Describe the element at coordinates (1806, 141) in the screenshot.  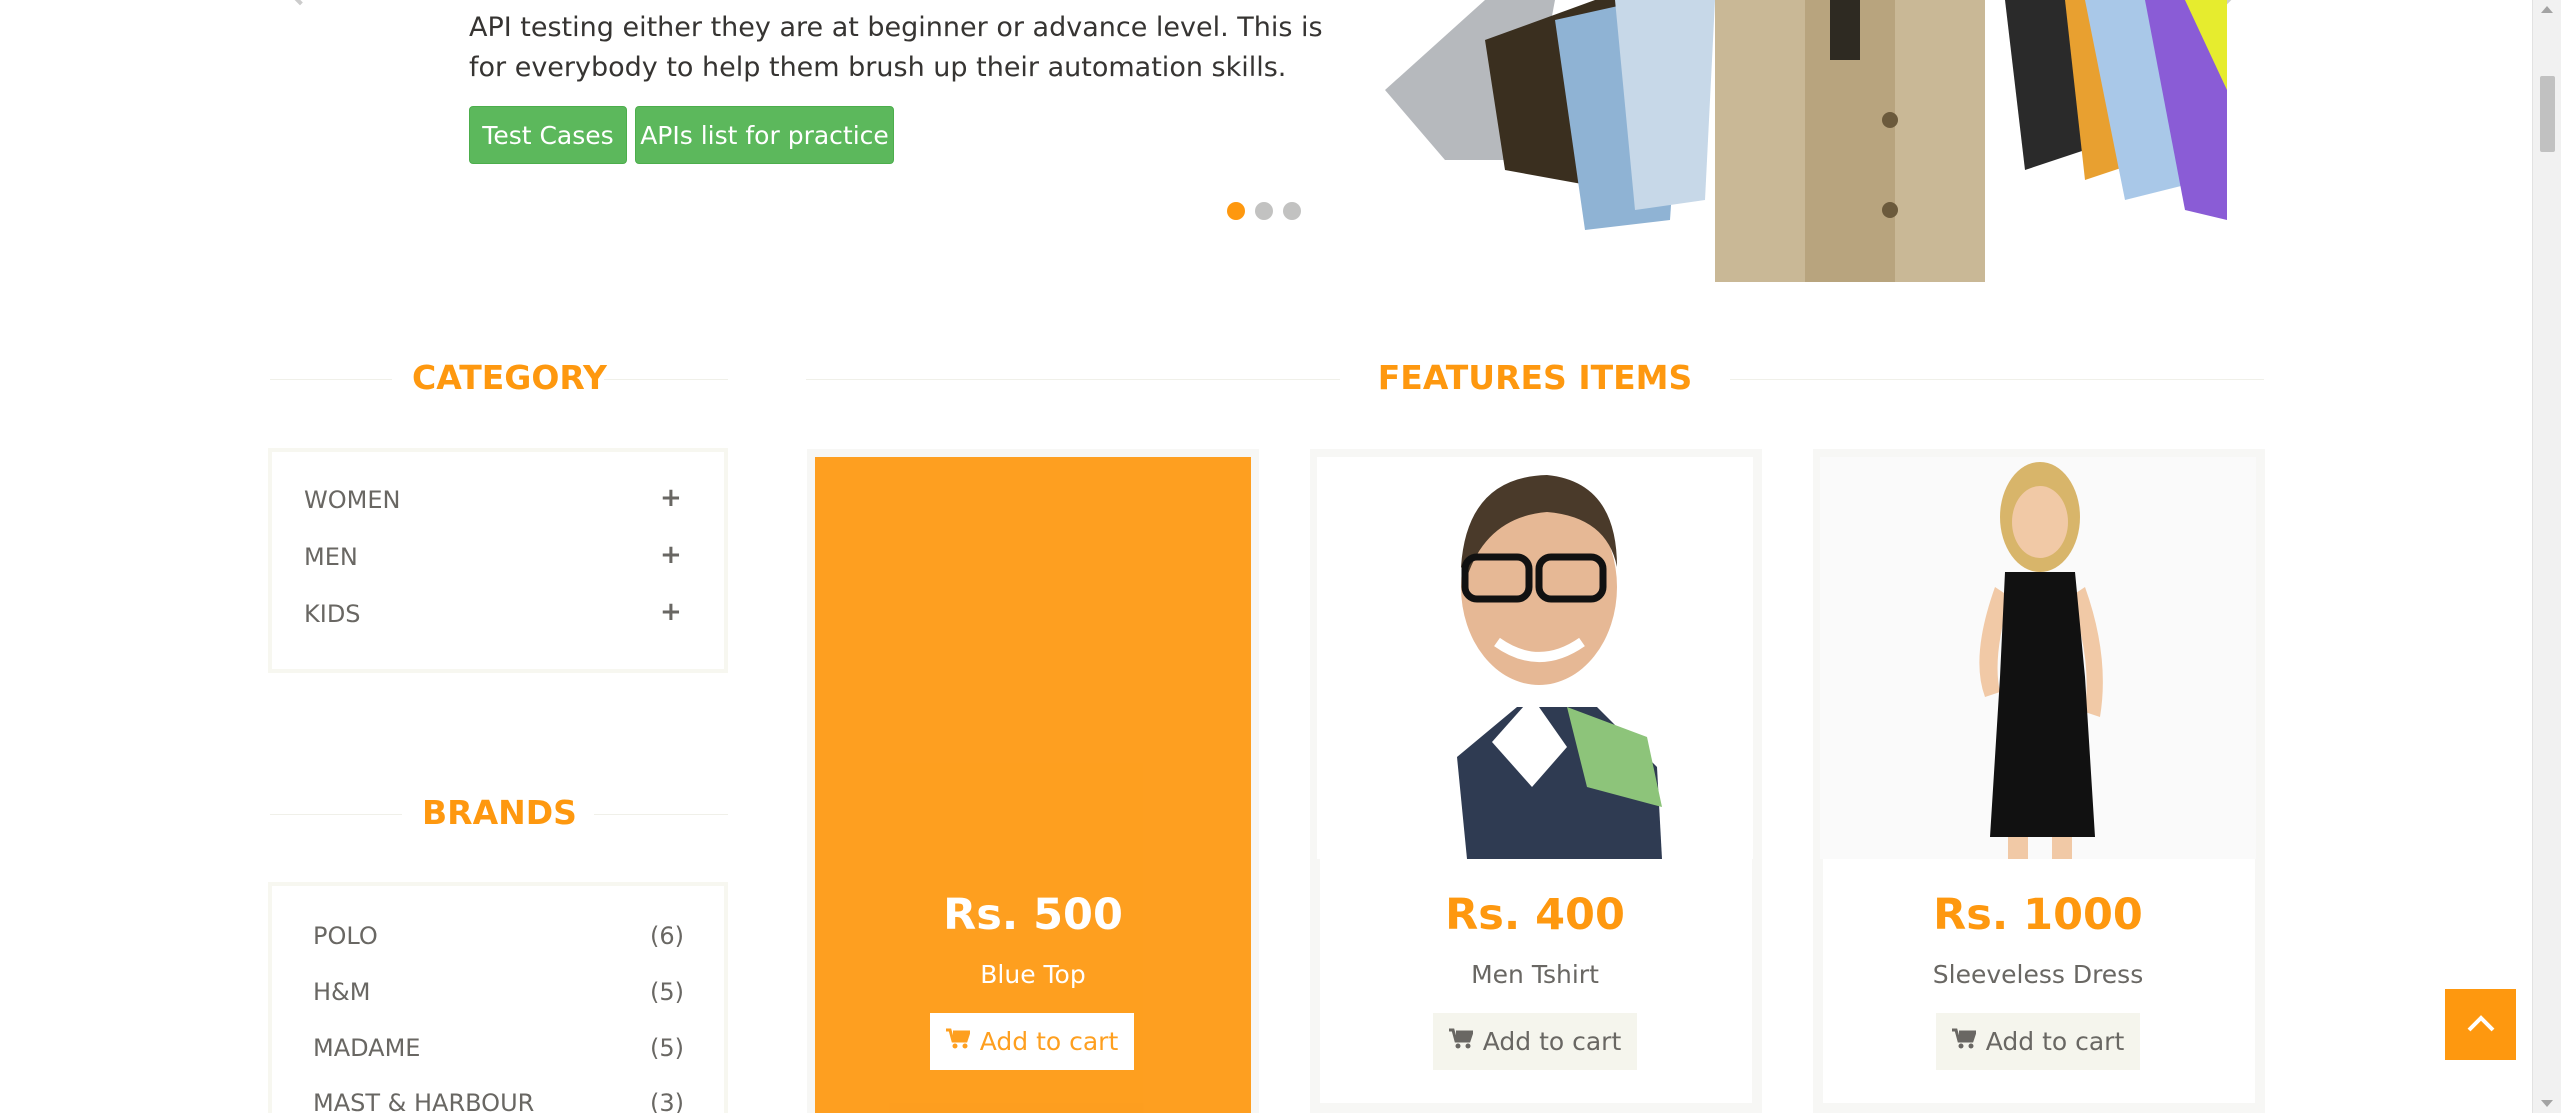
I see `hero-image` at that location.